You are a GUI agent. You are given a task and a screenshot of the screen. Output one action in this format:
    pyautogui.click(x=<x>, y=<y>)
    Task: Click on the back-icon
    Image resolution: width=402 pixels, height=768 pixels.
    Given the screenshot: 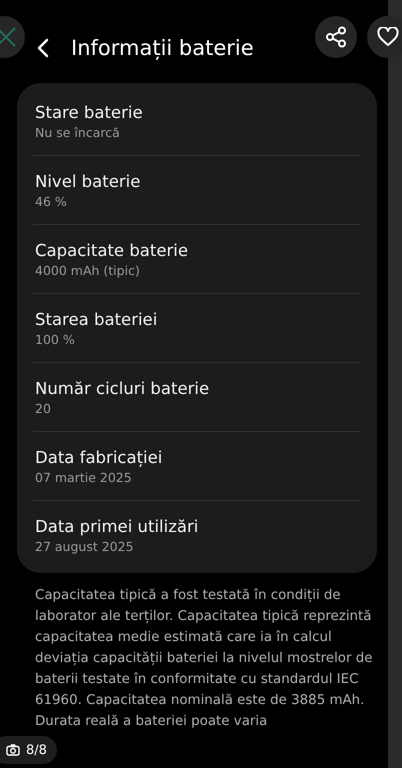 What is the action you would take?
    pyautogui.click(x=43, y=48)
    